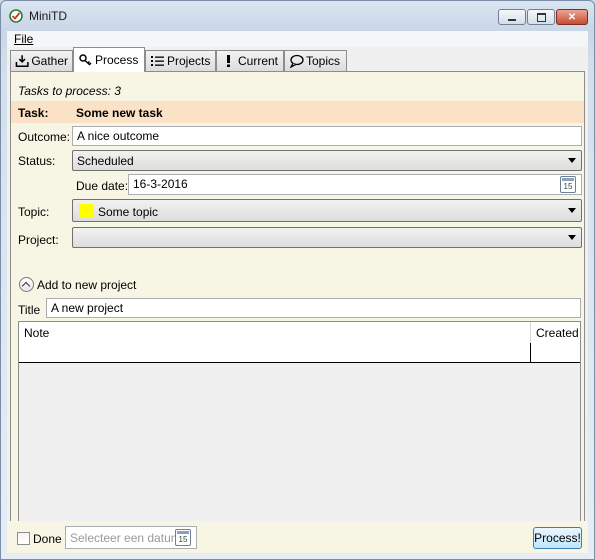 The width and height of the screenshot is (595, 560). Describe the element at coordinates (23, 538) in the screenshot. I see `done-checkbox` at that location.